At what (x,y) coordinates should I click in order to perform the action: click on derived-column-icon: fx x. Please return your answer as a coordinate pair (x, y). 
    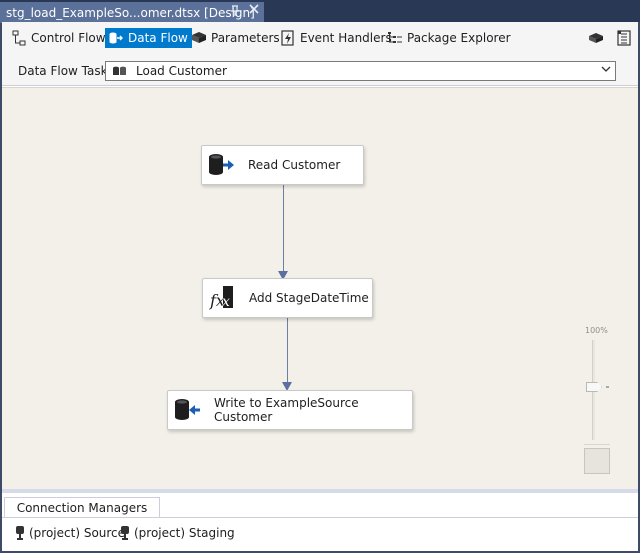
    Looking at the image, I should click on (223, 298).